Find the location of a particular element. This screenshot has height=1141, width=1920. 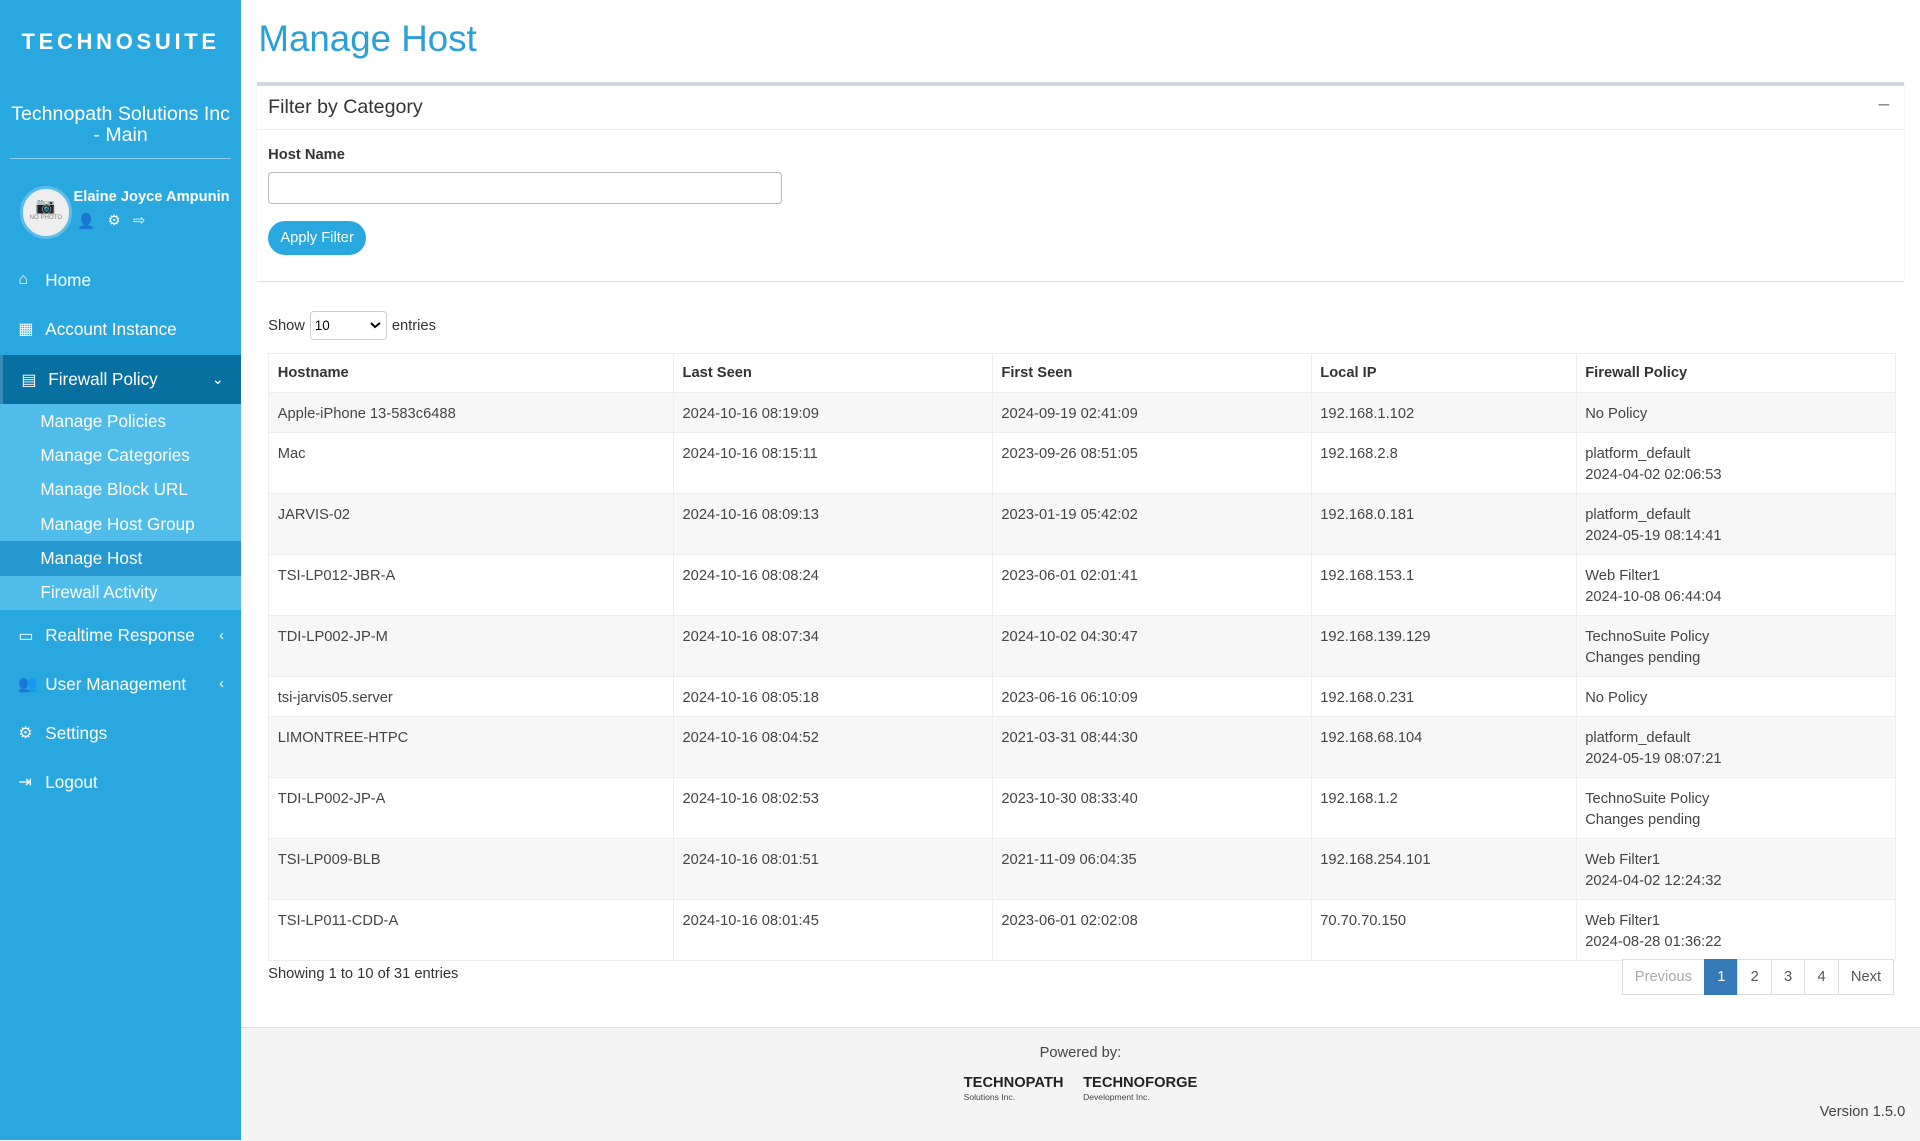

host-name-input is located at coordinates (525, 187).